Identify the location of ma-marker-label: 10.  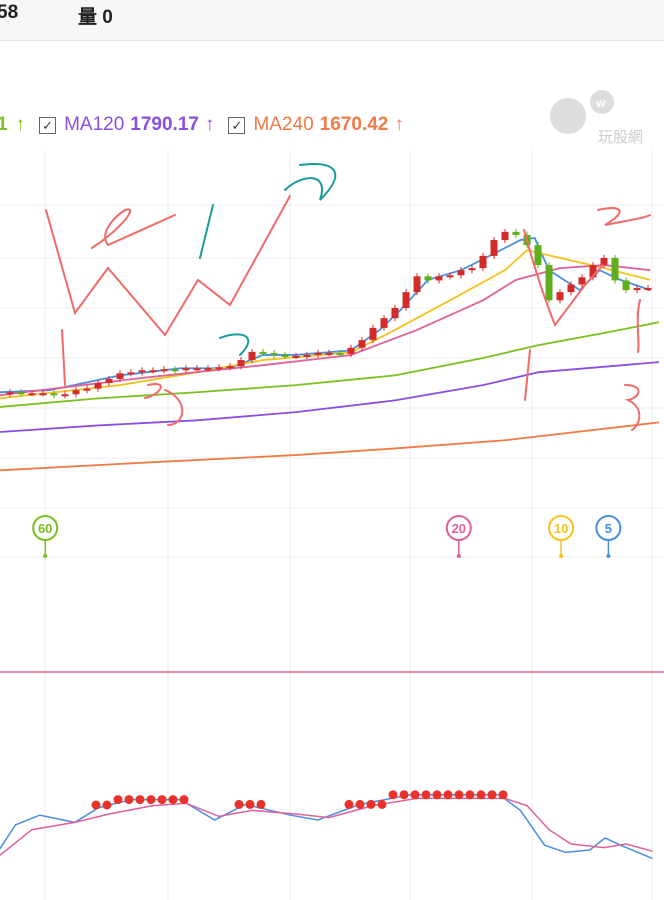
(561, 528).